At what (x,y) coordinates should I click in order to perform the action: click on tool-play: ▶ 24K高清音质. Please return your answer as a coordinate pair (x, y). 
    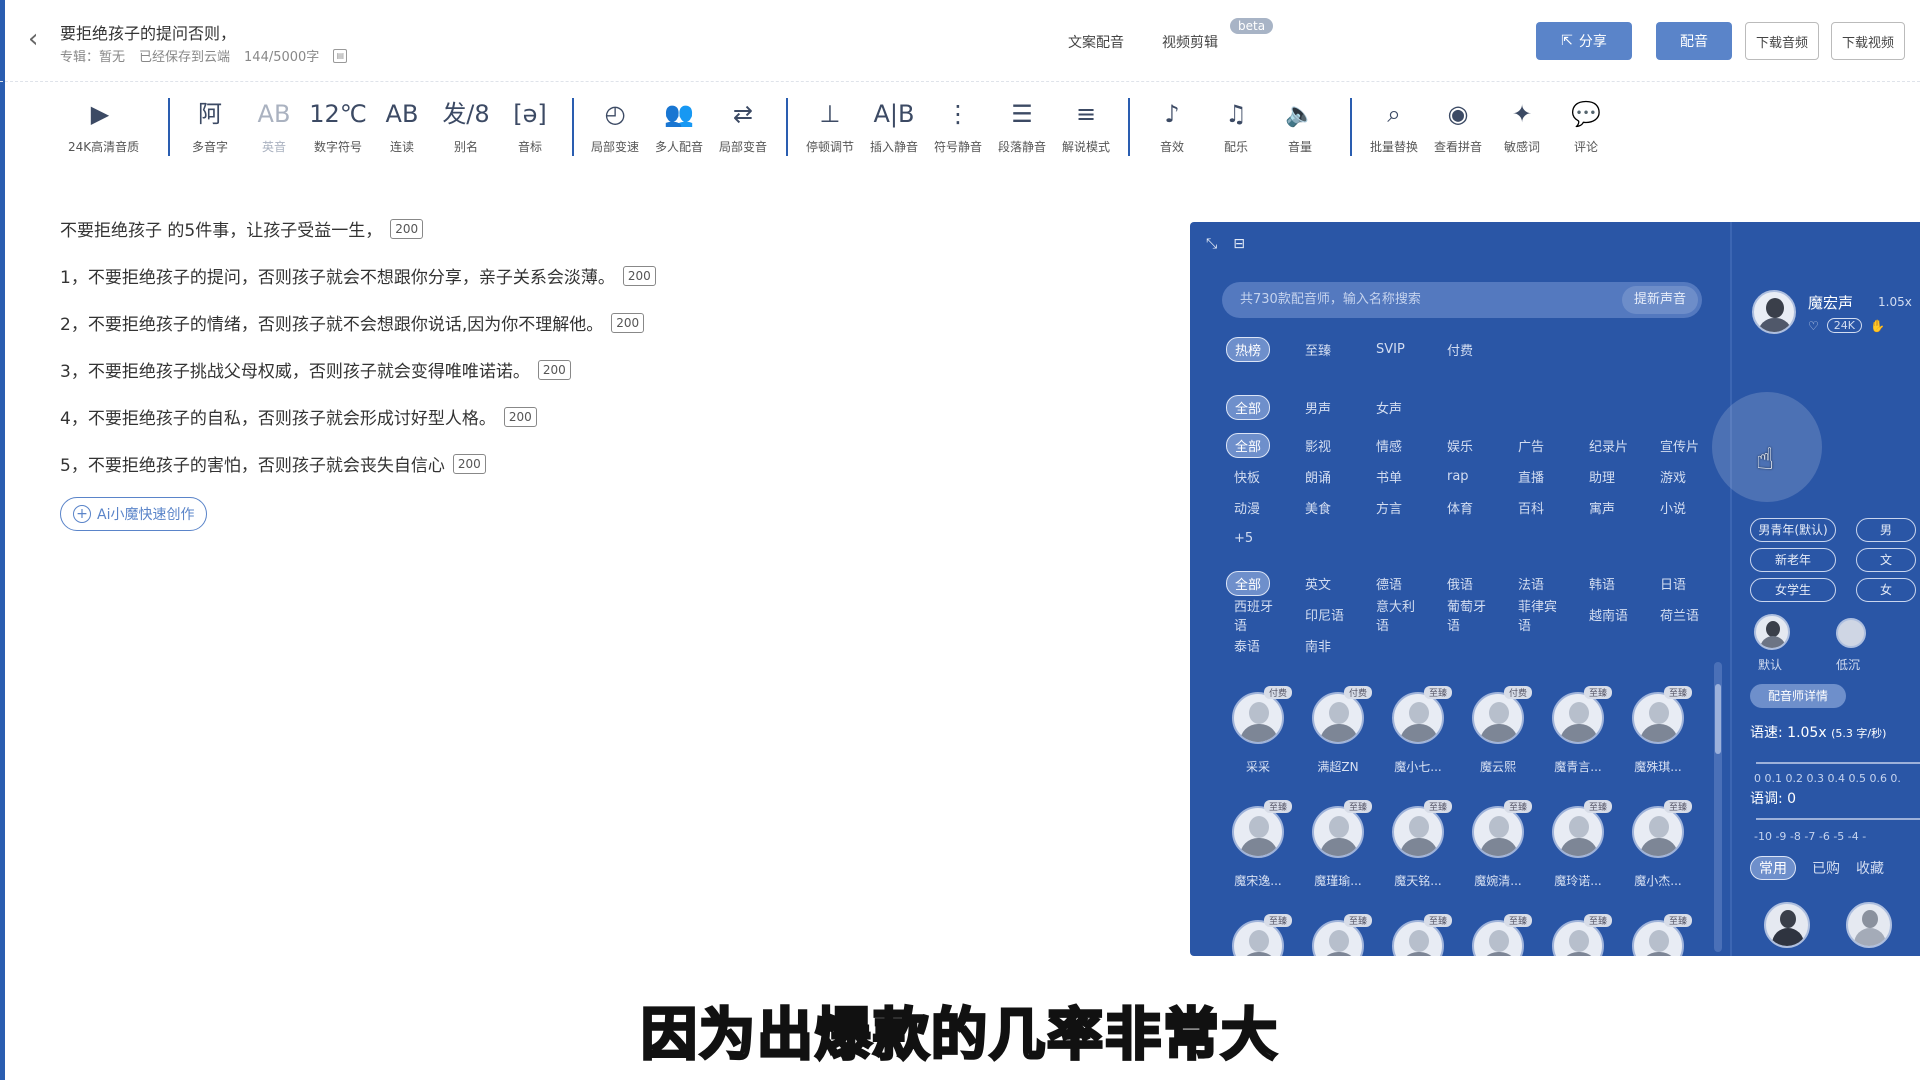
    Looking at the image, I should click on (103, 125).